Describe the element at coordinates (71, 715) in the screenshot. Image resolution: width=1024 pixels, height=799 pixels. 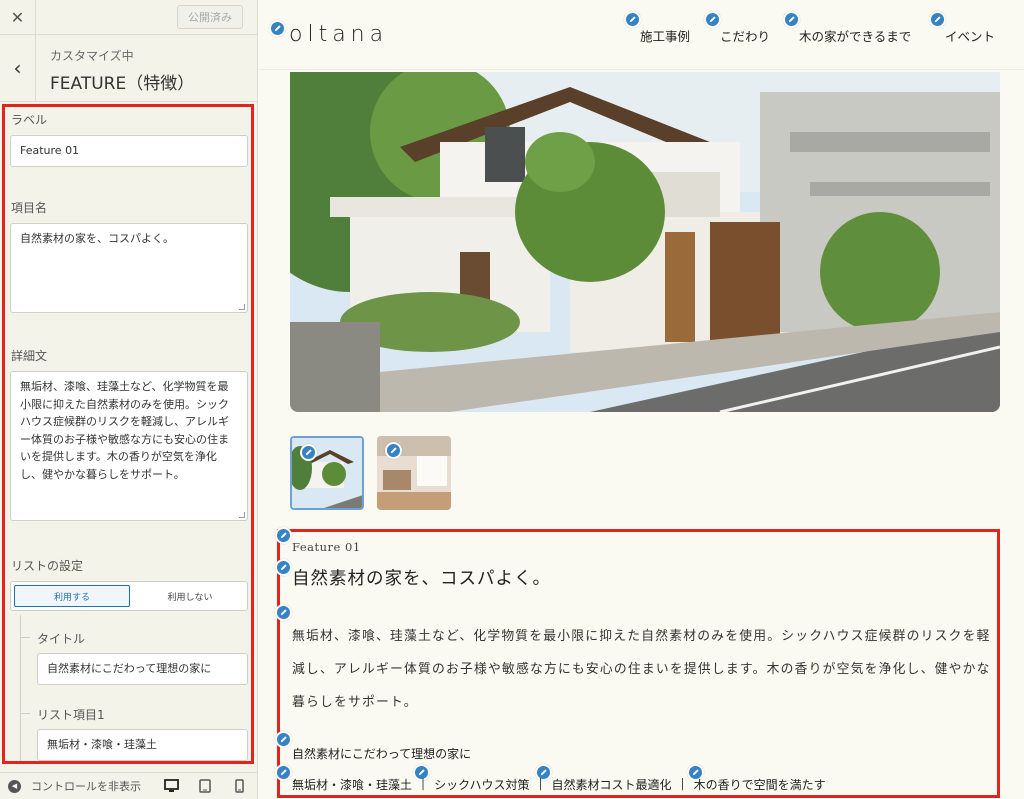
I see `list-item1-heading: リスト項目1` at that location.